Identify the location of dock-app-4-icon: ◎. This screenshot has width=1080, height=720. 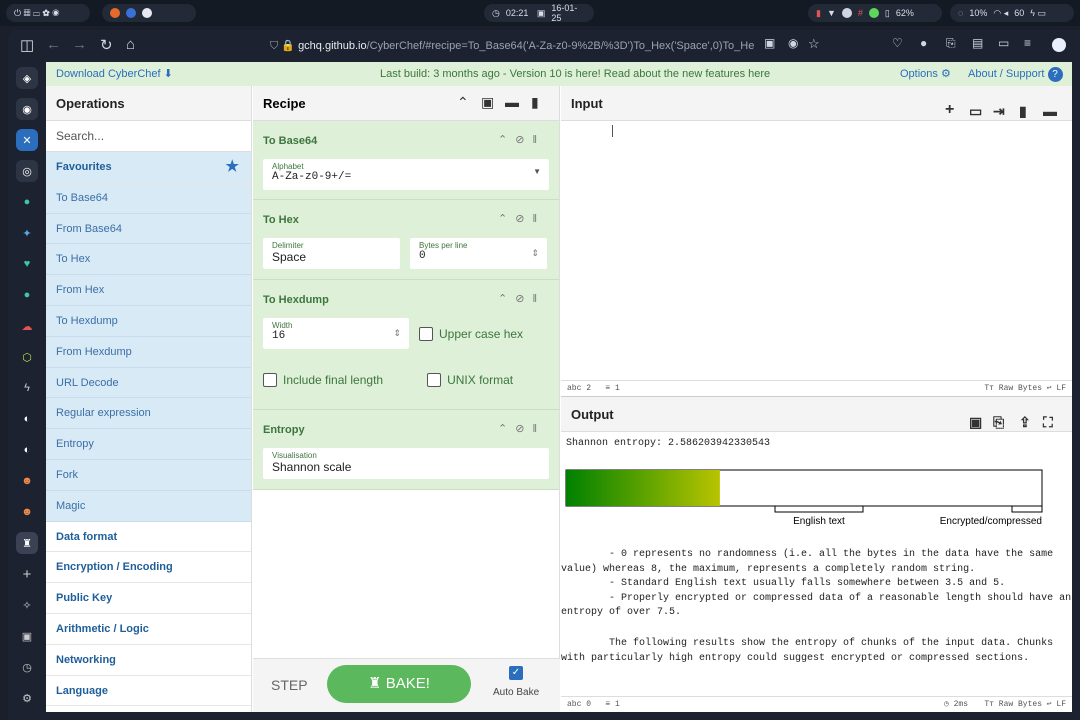
(27, 171).